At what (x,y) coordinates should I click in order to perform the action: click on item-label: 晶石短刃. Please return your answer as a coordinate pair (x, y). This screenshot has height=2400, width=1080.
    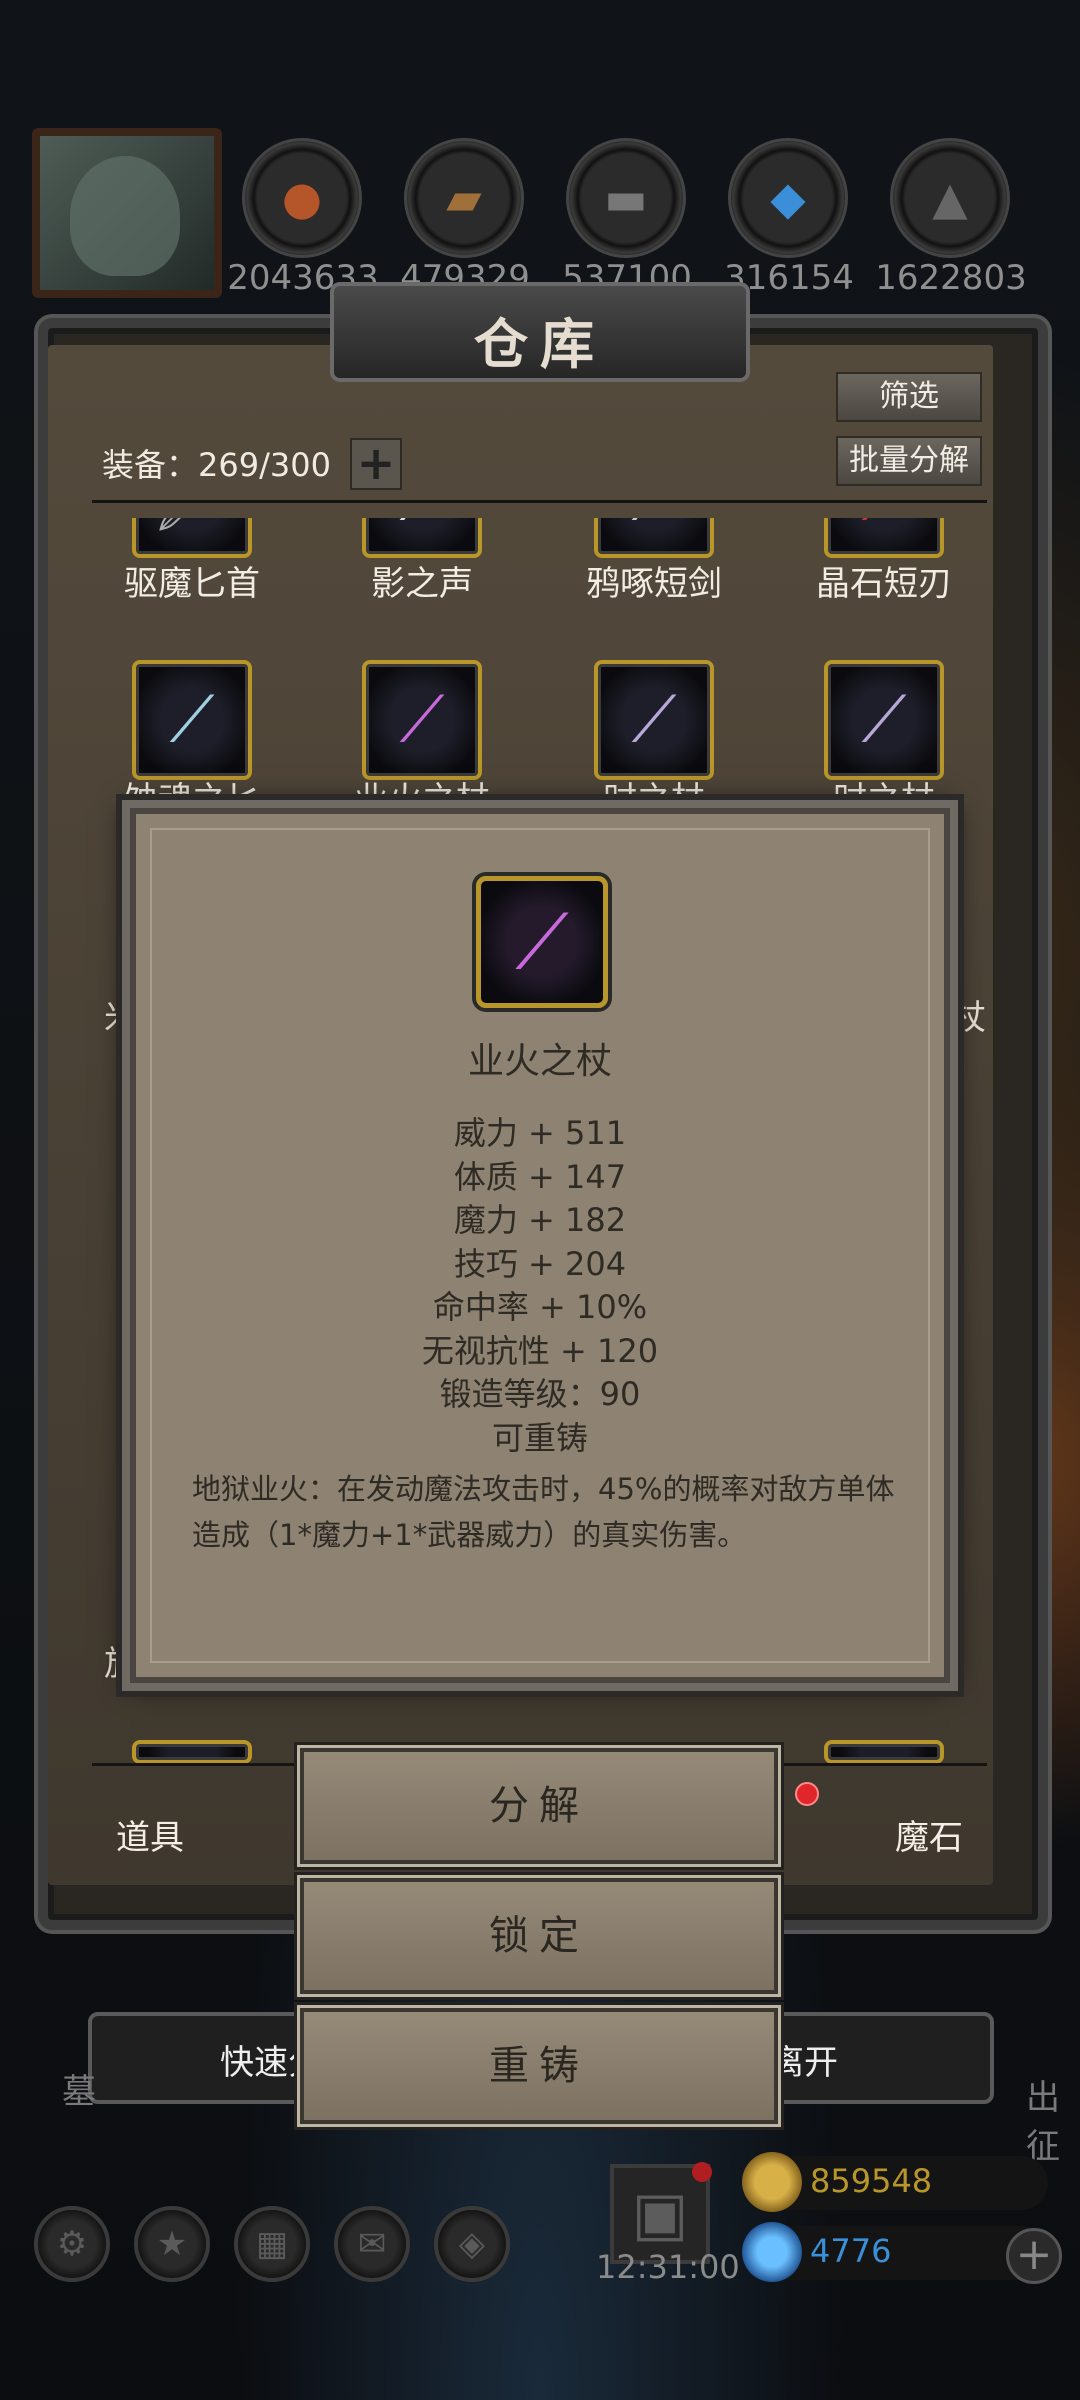
    Looking at the image, I should click on (884, 584).